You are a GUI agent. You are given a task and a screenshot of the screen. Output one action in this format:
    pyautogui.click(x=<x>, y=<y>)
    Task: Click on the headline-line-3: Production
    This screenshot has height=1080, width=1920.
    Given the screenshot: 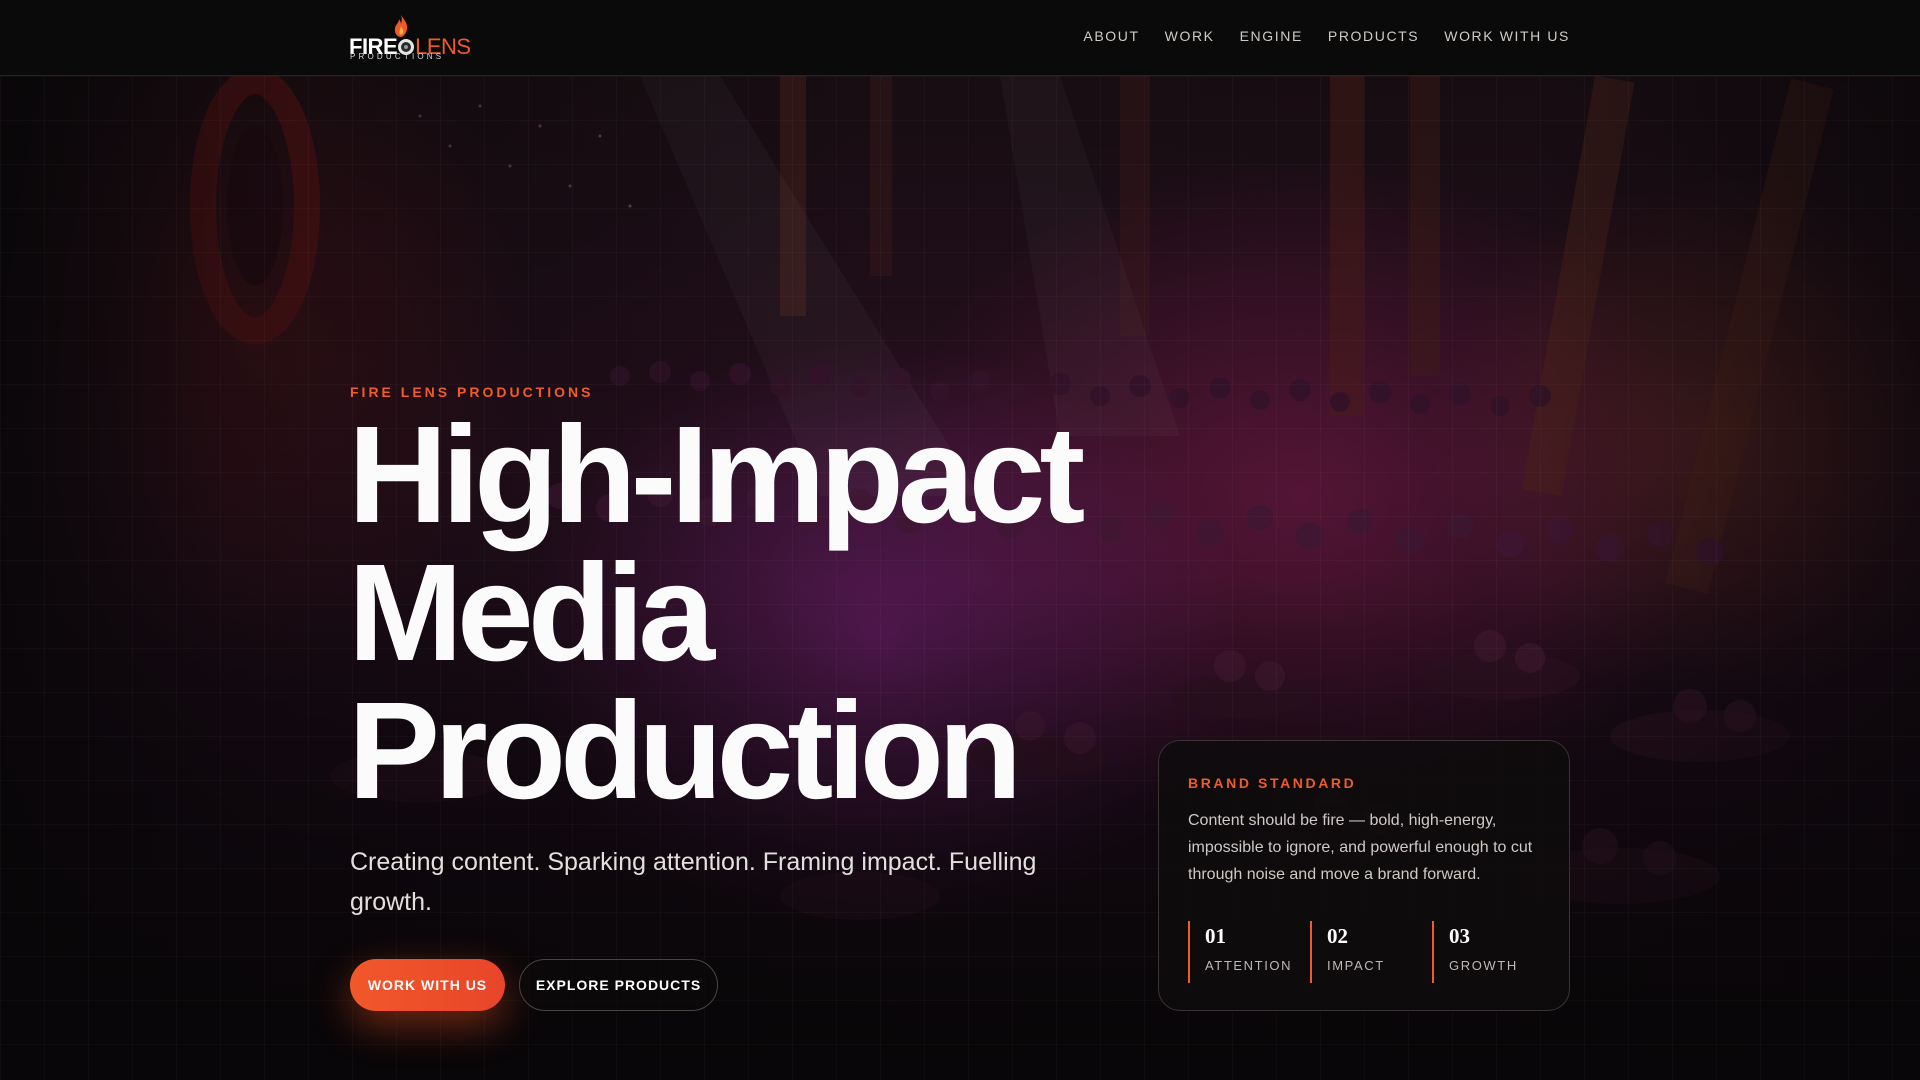 What is the action you would take?
    pyautogui.click(x=685, y=751)
    